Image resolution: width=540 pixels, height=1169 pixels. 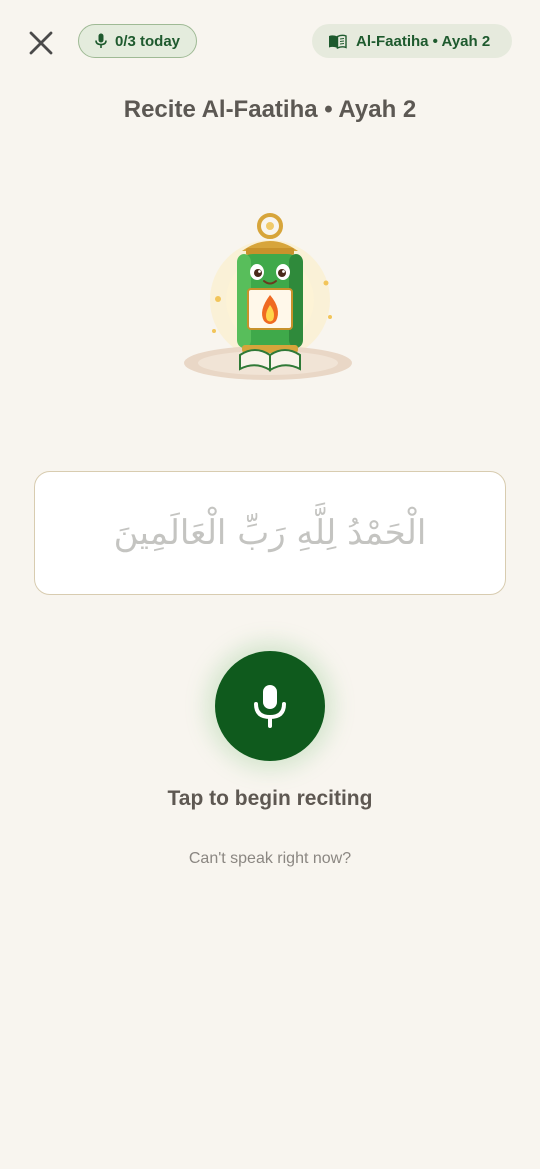 I want to click on arabic-verse-text: الْحَمْدُ لِلَّهِ رَبِّ الْعَالَمِينَ, so click(x=270, y=533).